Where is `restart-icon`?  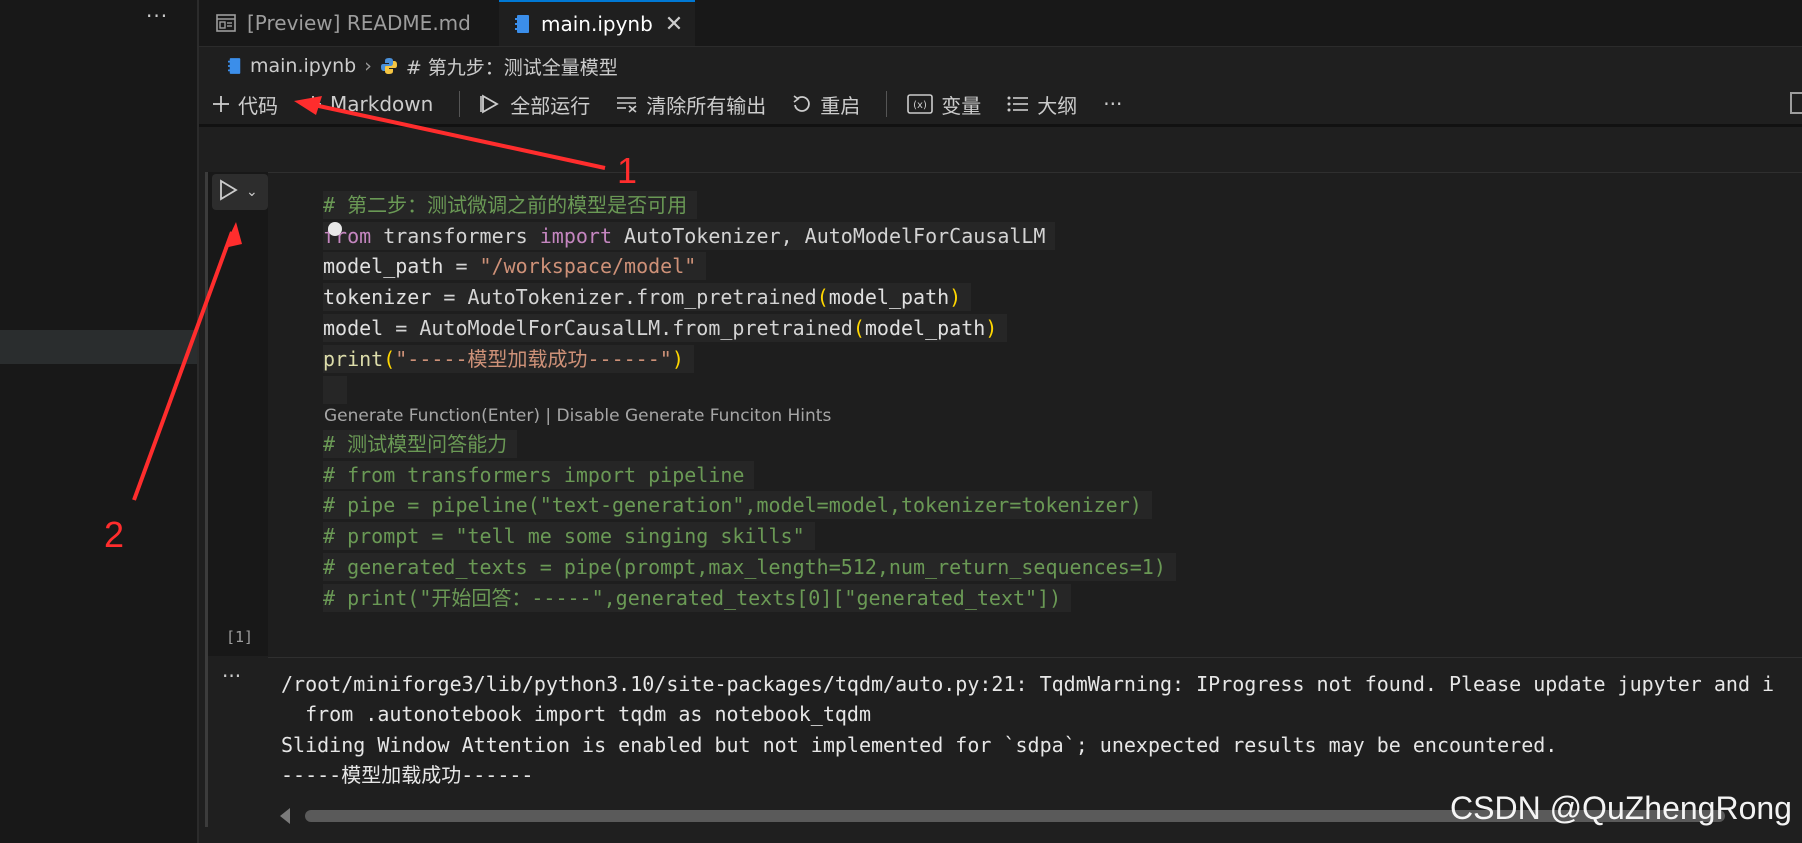
restart-icon is located at coordinates (802, 104).